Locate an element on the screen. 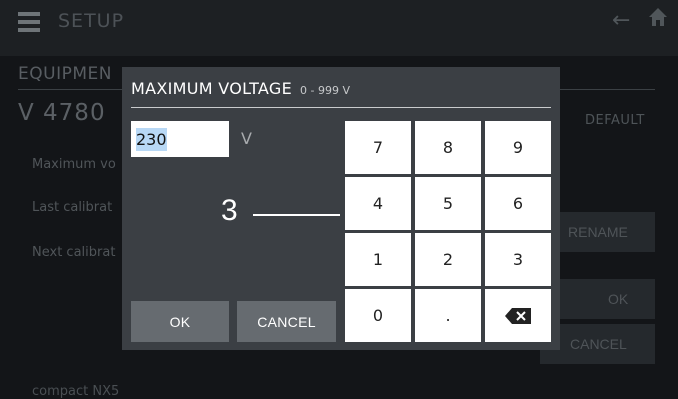 This screenshot has height=399, width=678. default-button: DEFAULT is located at coordinates (615, 120).